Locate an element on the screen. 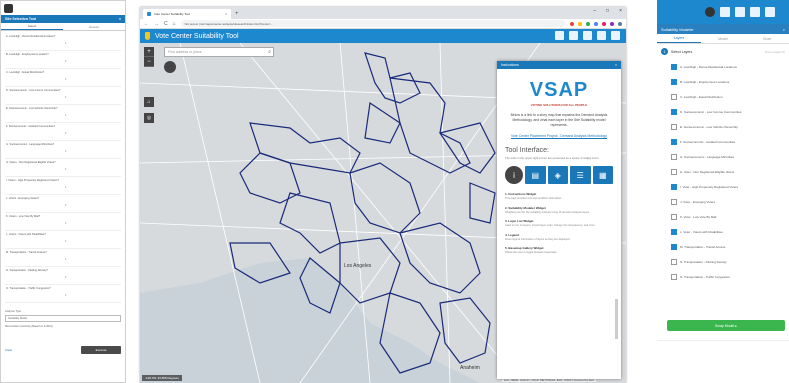 This screenshot has height=383, width=789. suitability-widget-icon is located at coordinates (573, 35).